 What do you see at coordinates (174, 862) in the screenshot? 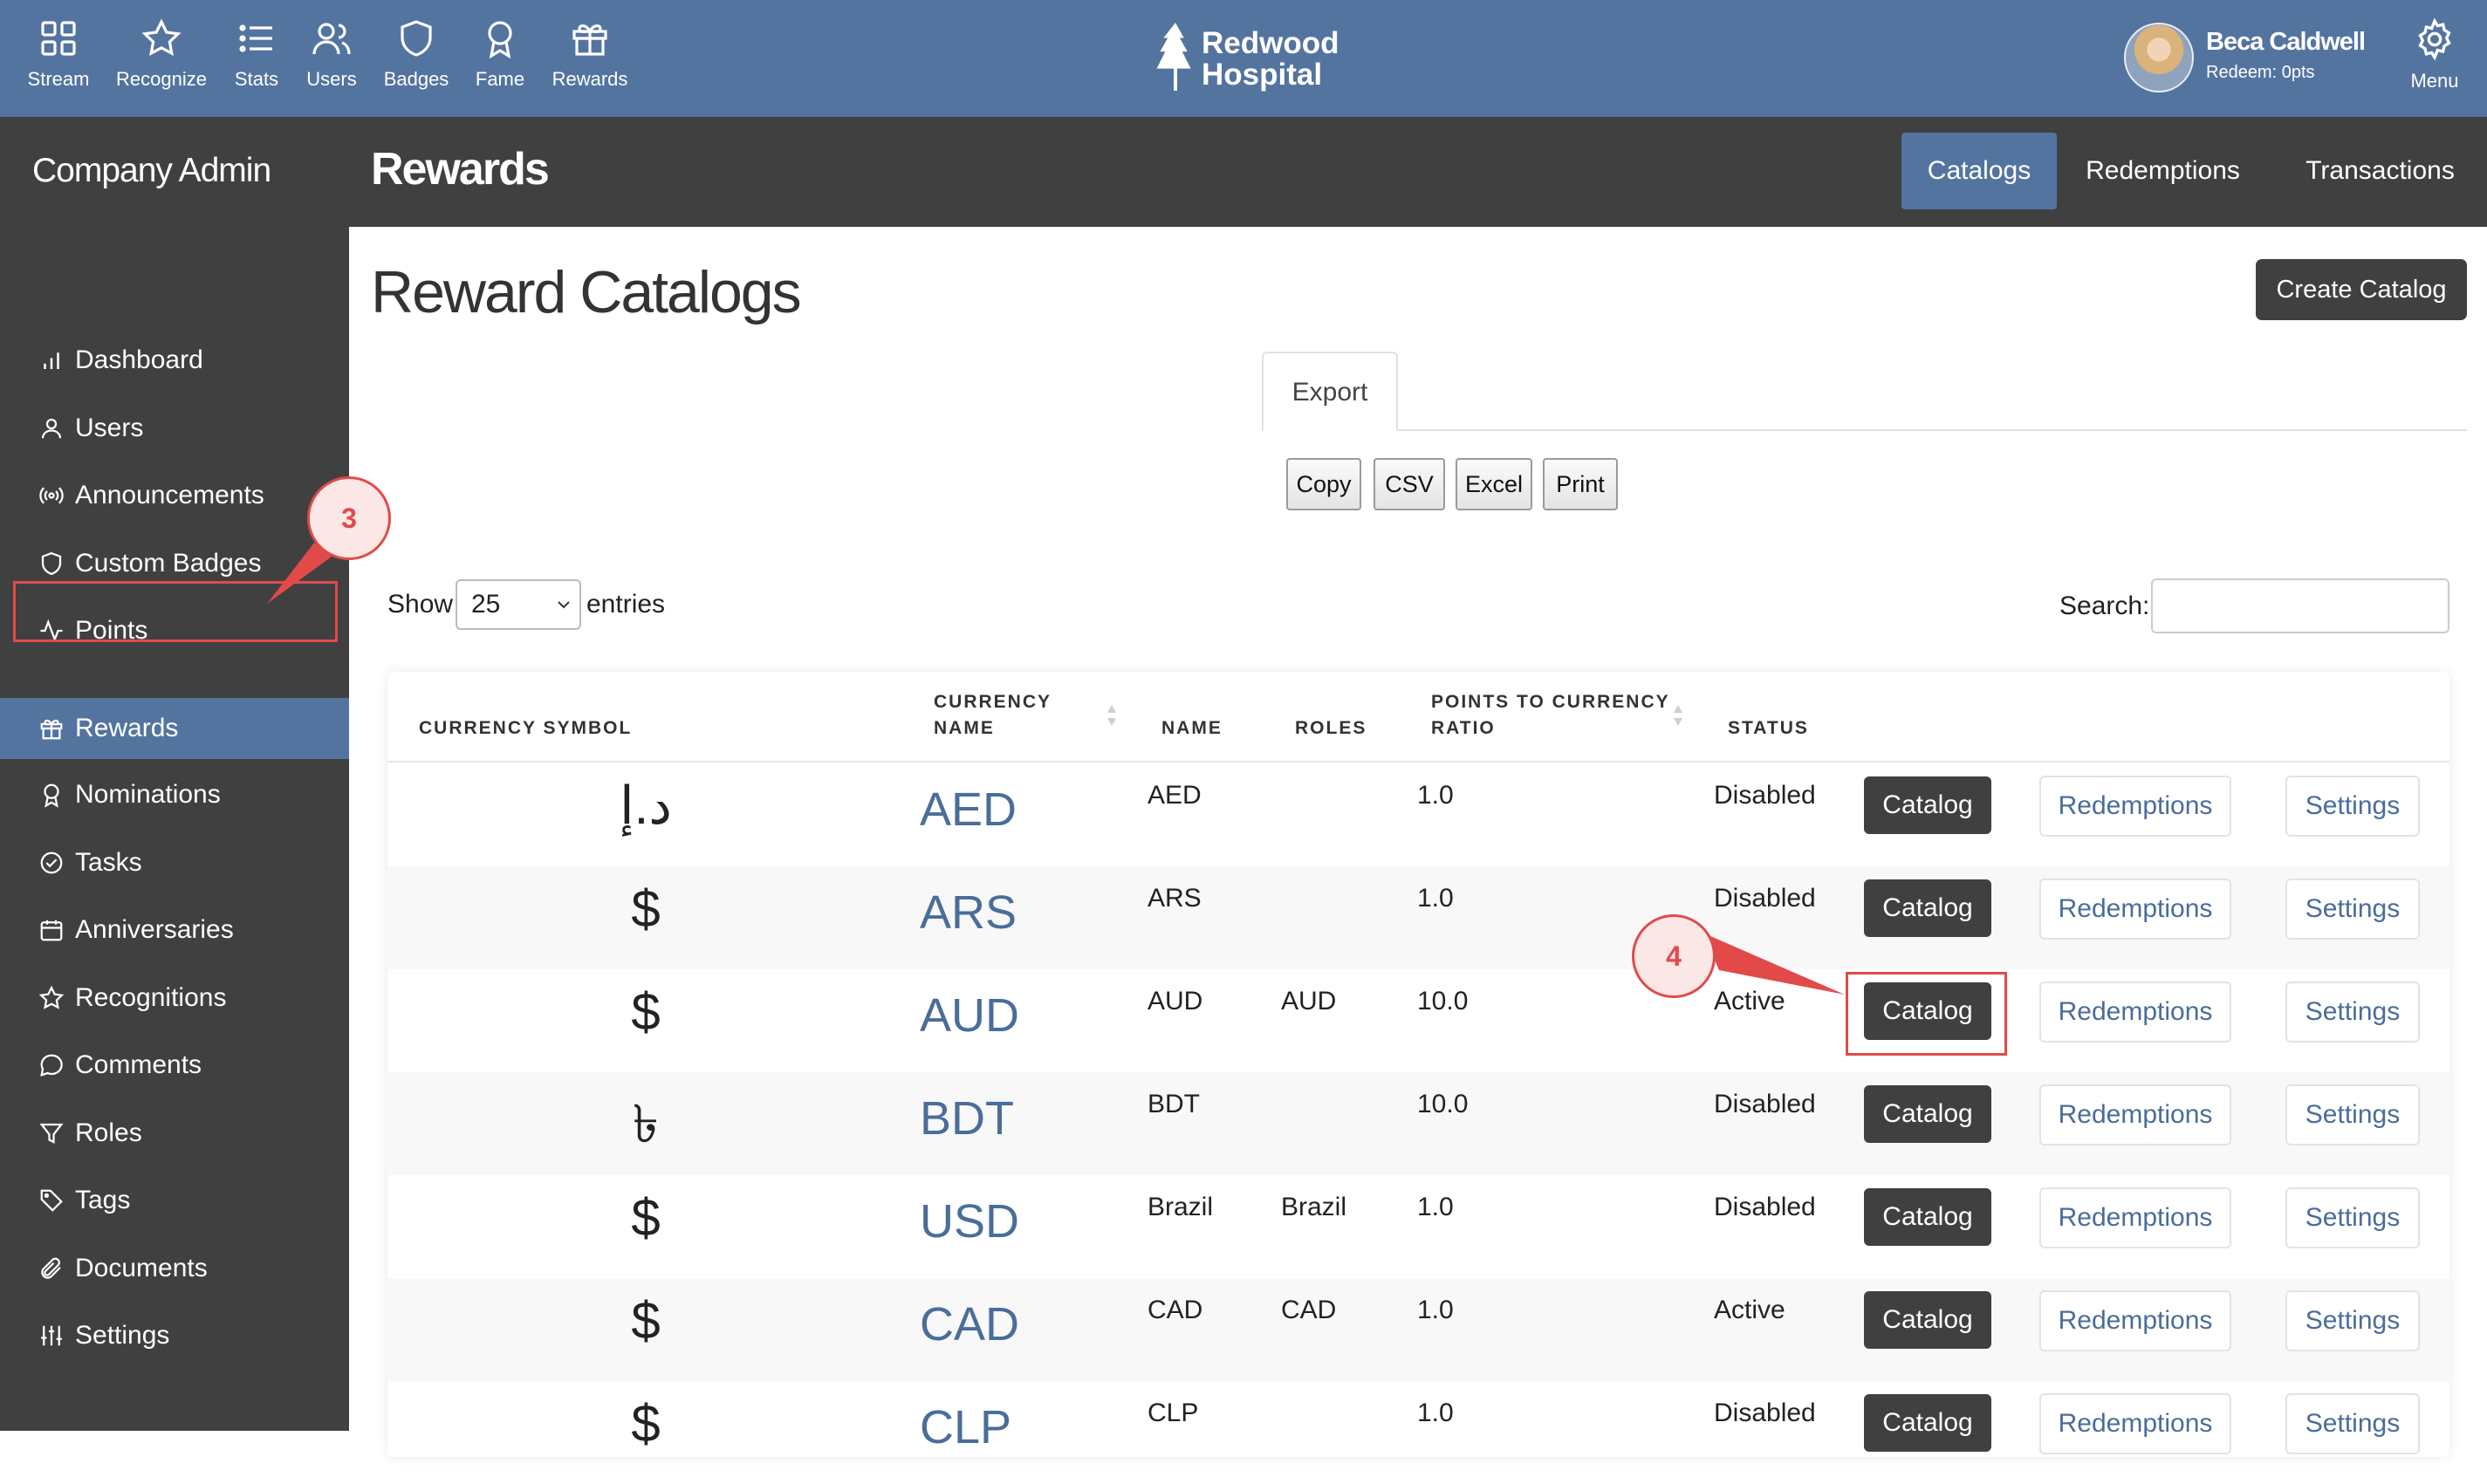
I see `sidebar-item-tasks: Tasks` at bounding box center [174, 862].